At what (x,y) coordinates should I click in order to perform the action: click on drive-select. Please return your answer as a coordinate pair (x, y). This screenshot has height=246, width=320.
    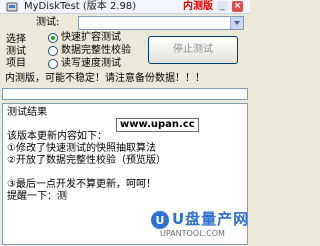
    Looking at the image, I should click on (161, 23).